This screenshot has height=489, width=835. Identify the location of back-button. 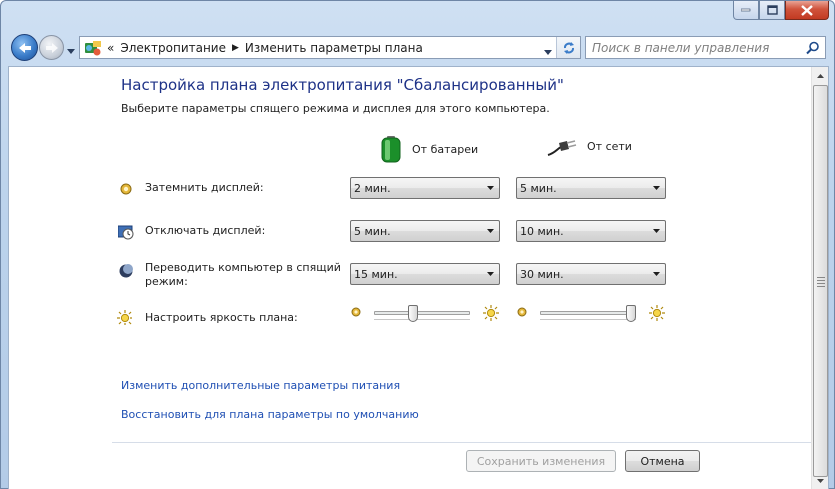
(24, 47).